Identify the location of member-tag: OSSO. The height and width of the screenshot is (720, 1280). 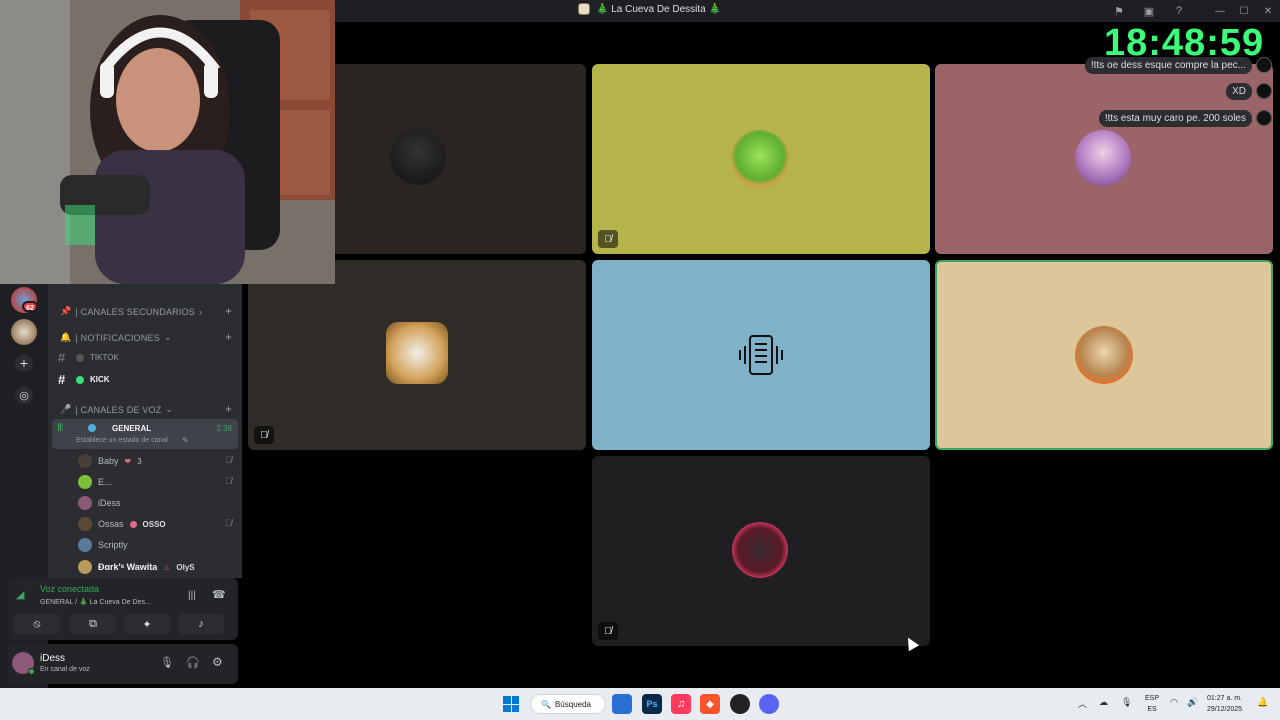
(154, 524).